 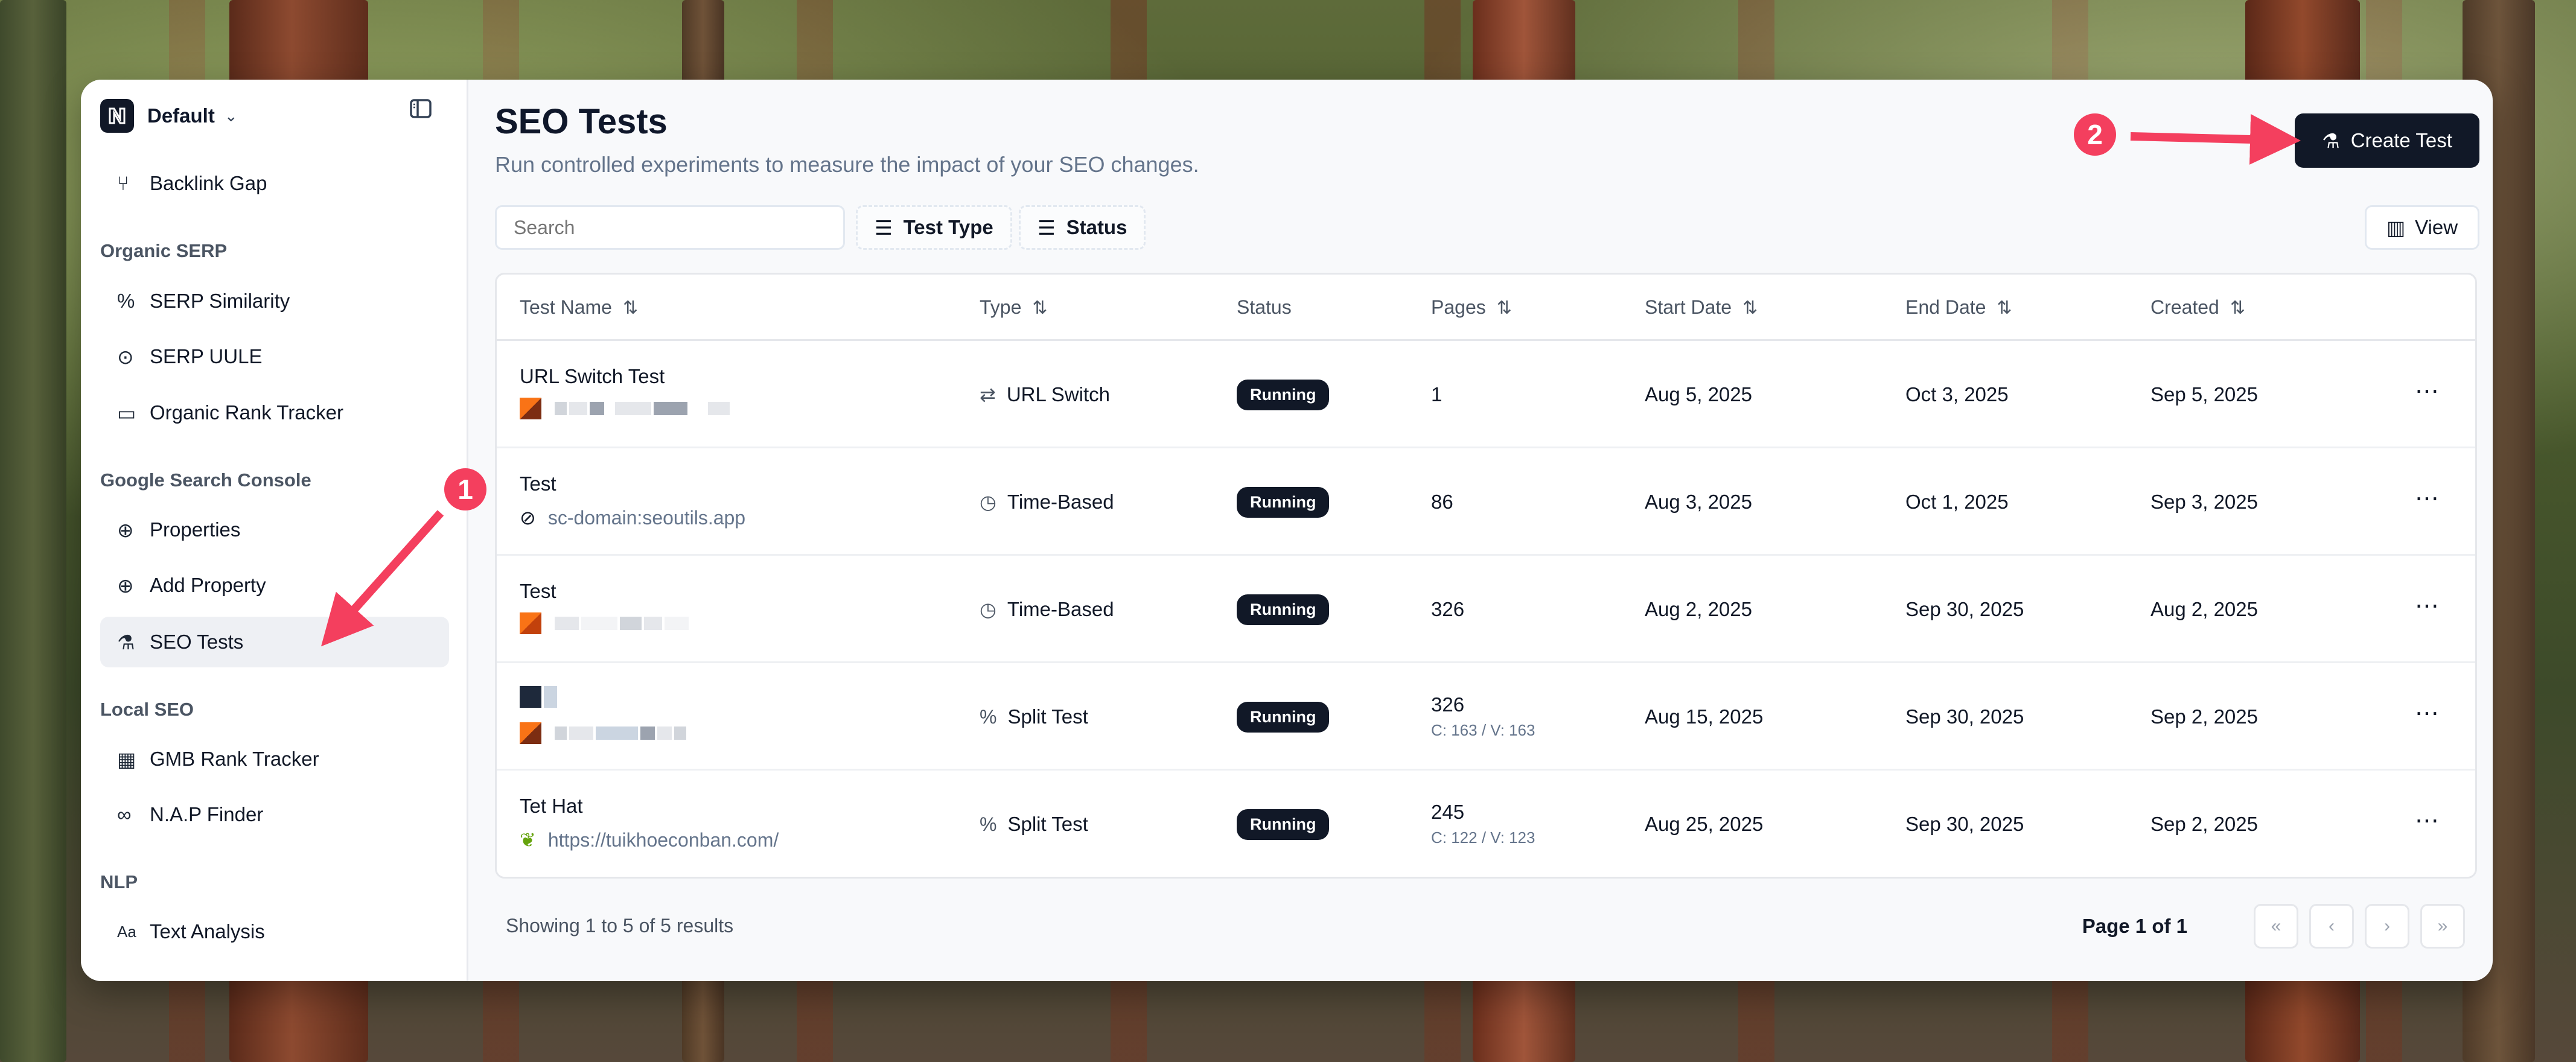 What do you see at coordinates (465, 489) in the screenshot?
I see `annotation-marker-1: 1` at bounding box center [465, 489].